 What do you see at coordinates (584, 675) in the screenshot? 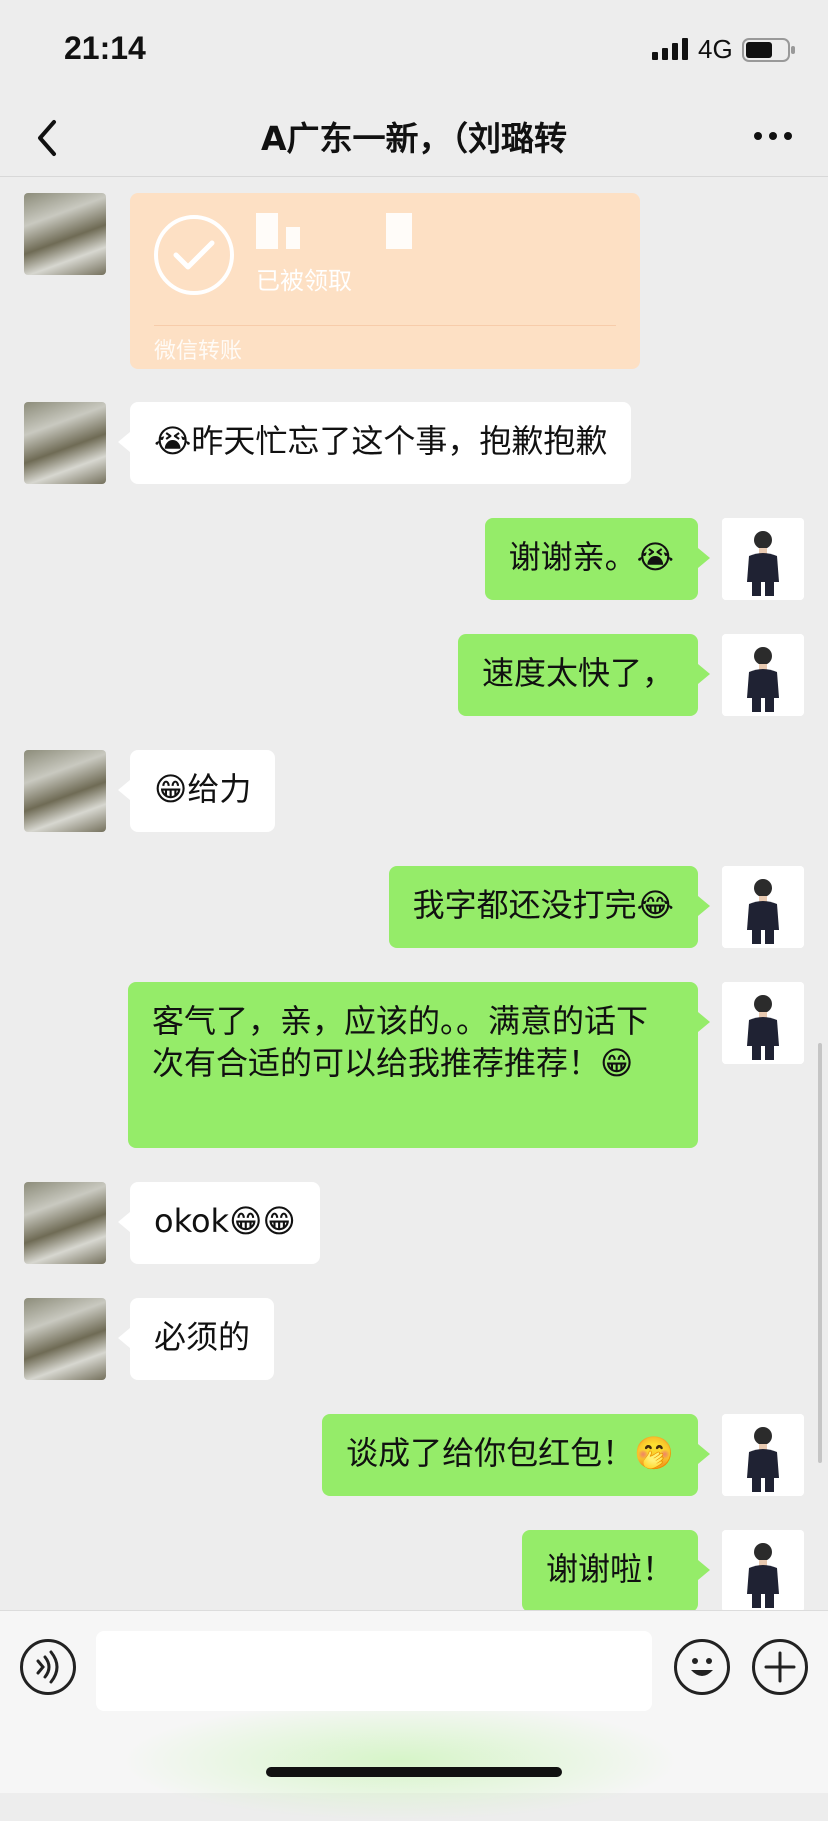
I see `message-bubble-outgoing: 速度太快了，` at bounding box center [584, 675].